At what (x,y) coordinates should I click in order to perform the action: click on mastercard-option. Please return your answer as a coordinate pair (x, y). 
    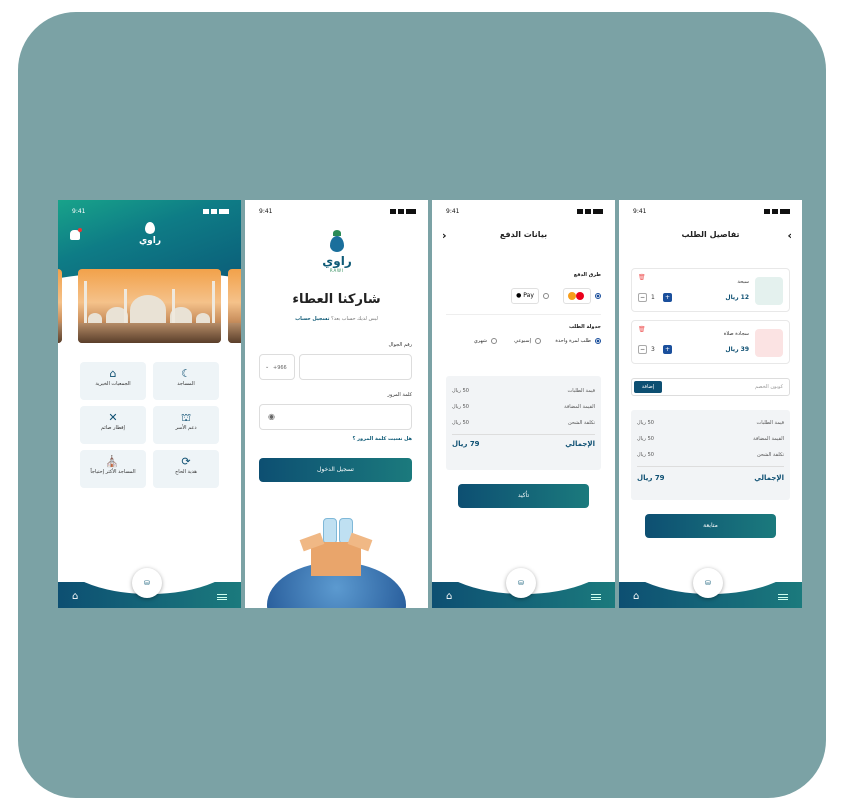
    Looking at the image, I should click on (577, 296).